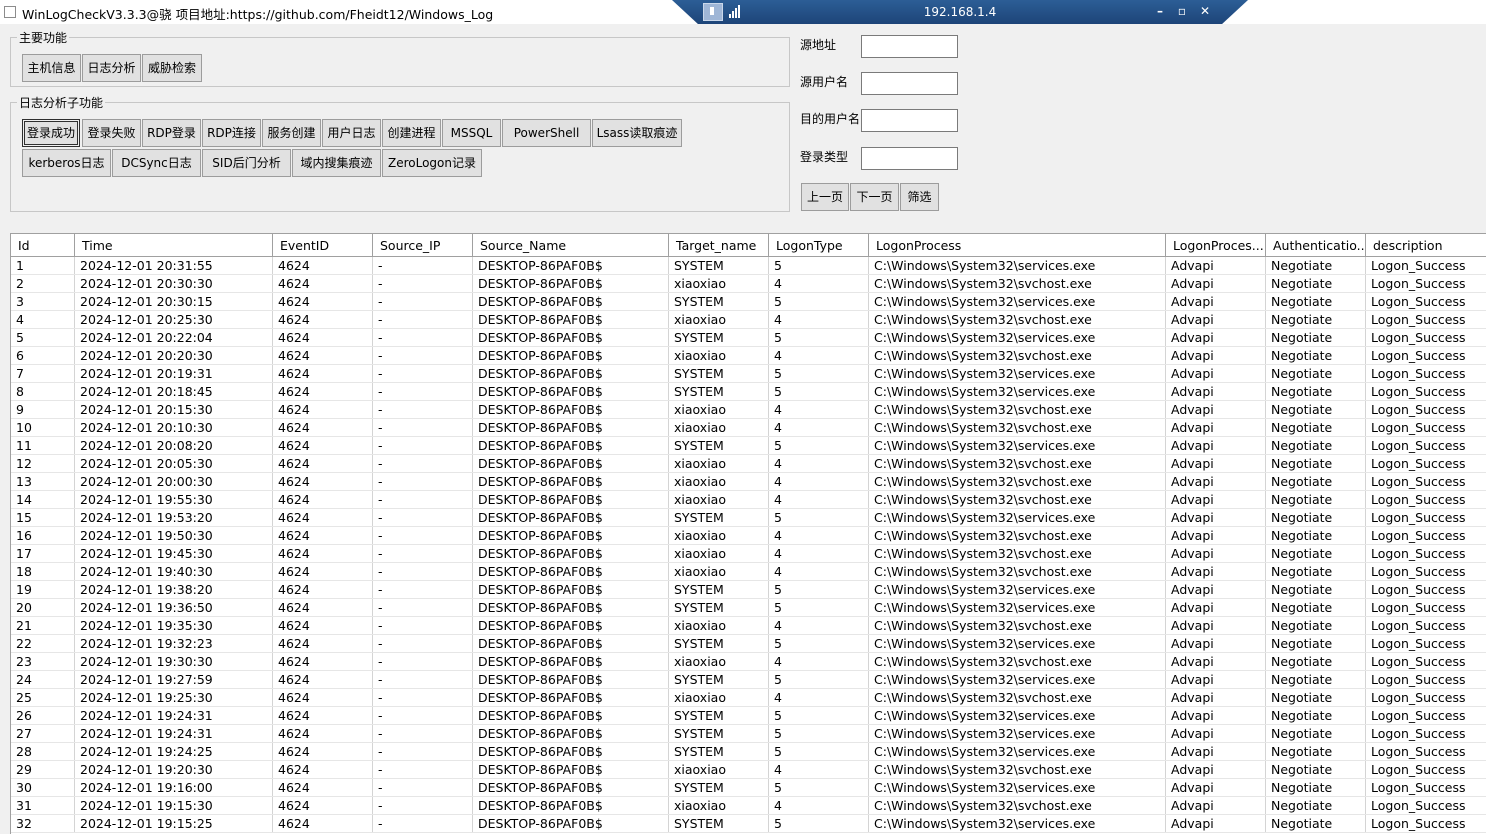  I want to click on table-cell: C:\Windows\System32\svchost.exe, so click(1017, 355).